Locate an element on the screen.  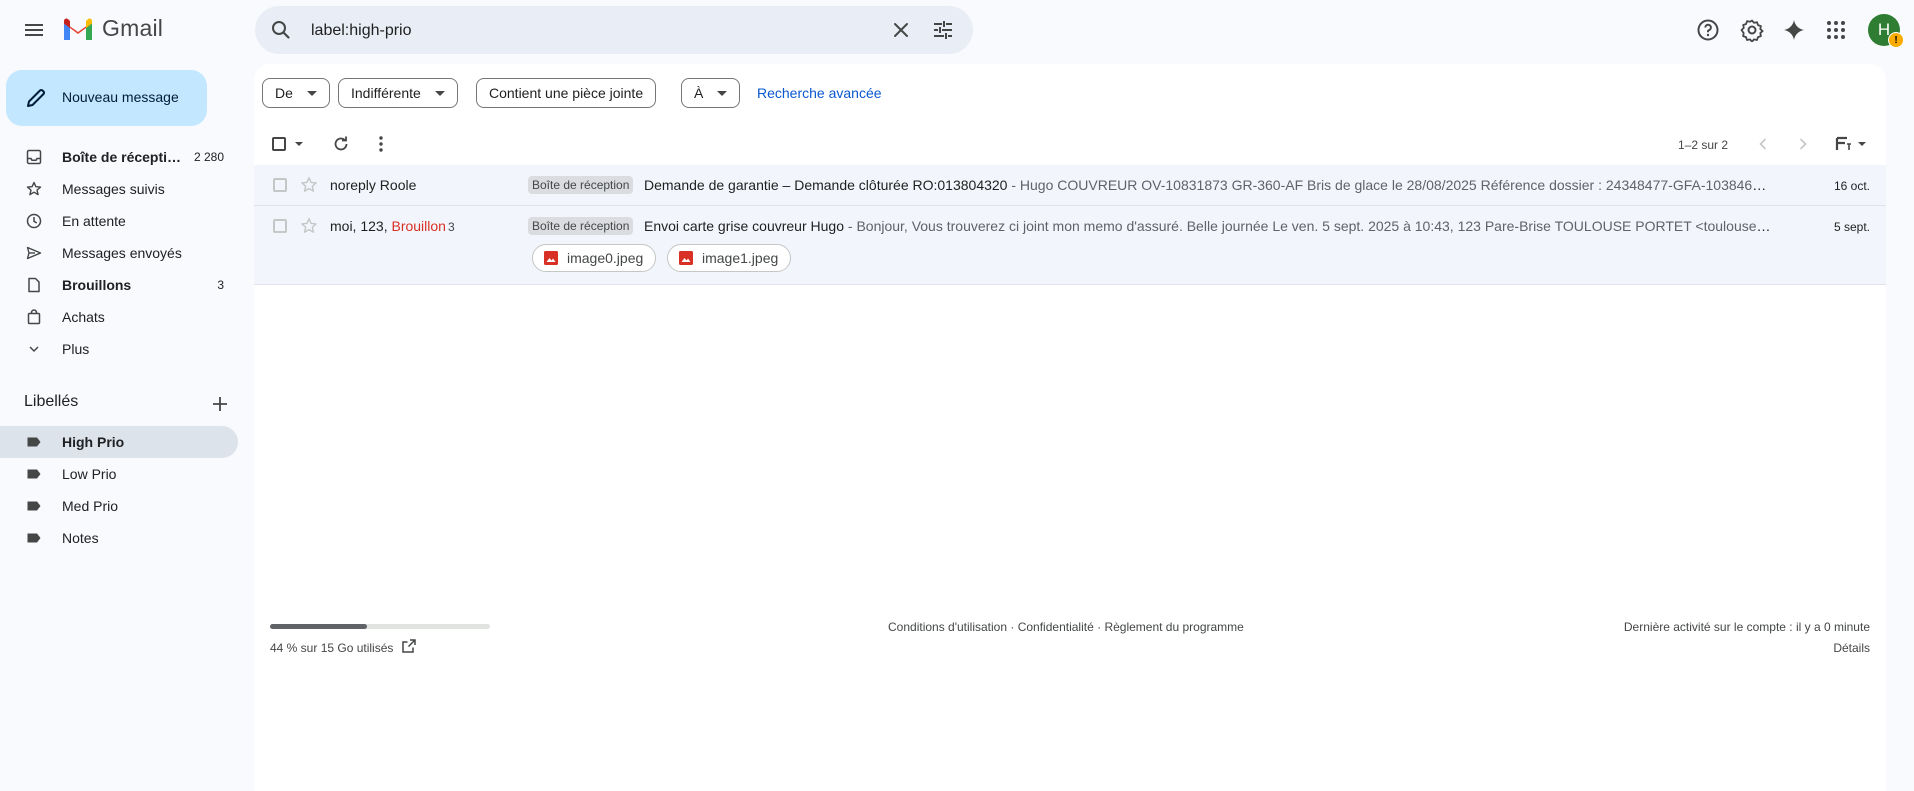
open-in-new-icon is located at coordinates (409, 646).